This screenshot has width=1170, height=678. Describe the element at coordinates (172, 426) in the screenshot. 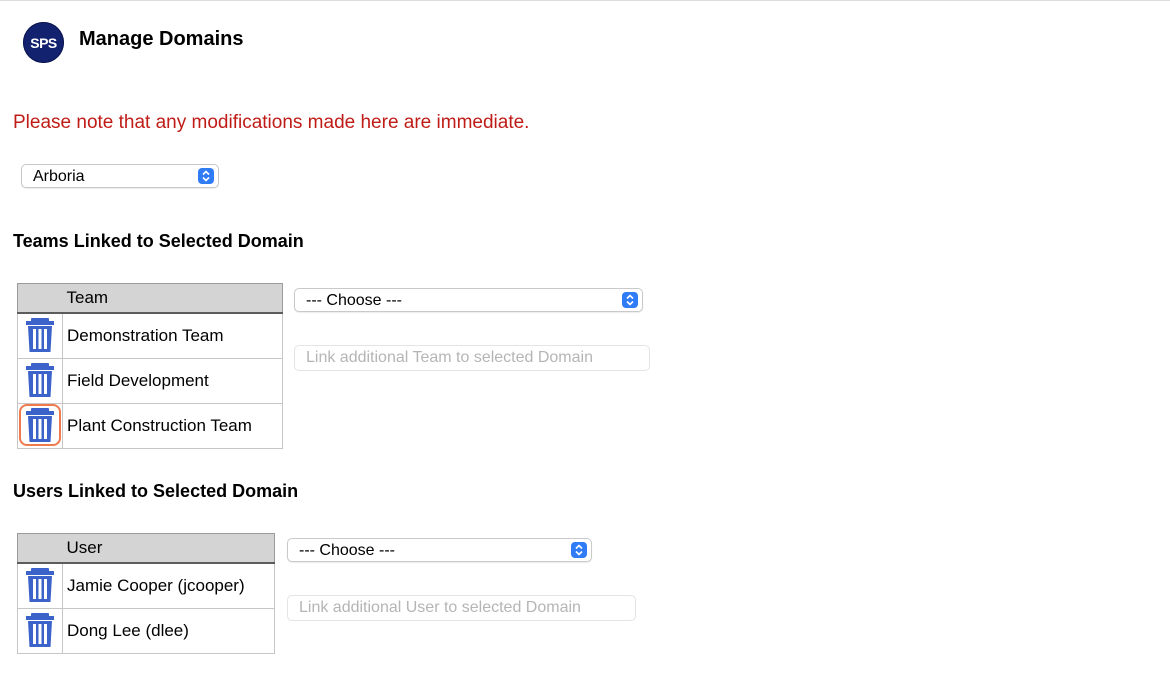

I see `team-name: Plant Construction Team` at that location.